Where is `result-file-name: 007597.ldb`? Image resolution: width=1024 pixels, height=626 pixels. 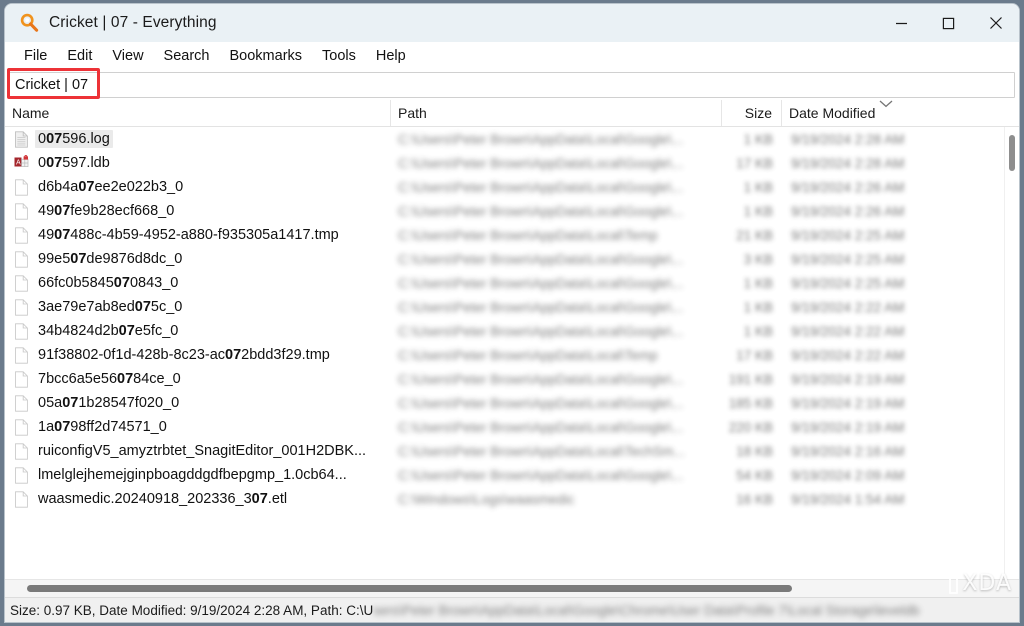 result-file-name: 007597.ldb is located at coordinates (74, 163).